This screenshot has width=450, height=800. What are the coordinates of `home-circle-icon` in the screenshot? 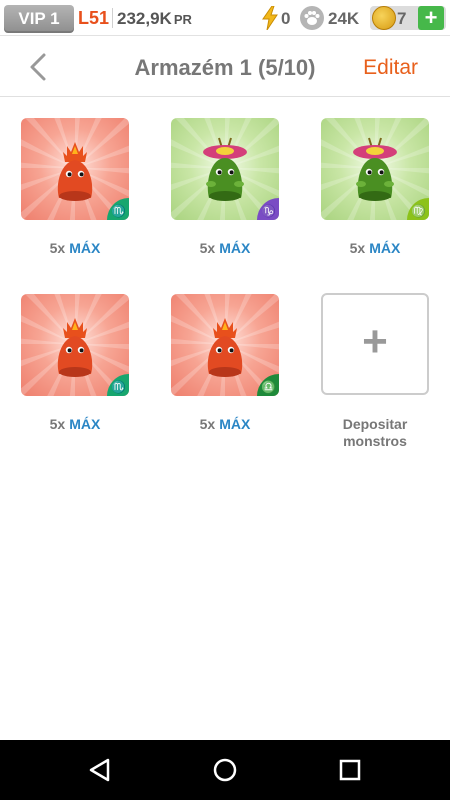 It's located at (225, 770).